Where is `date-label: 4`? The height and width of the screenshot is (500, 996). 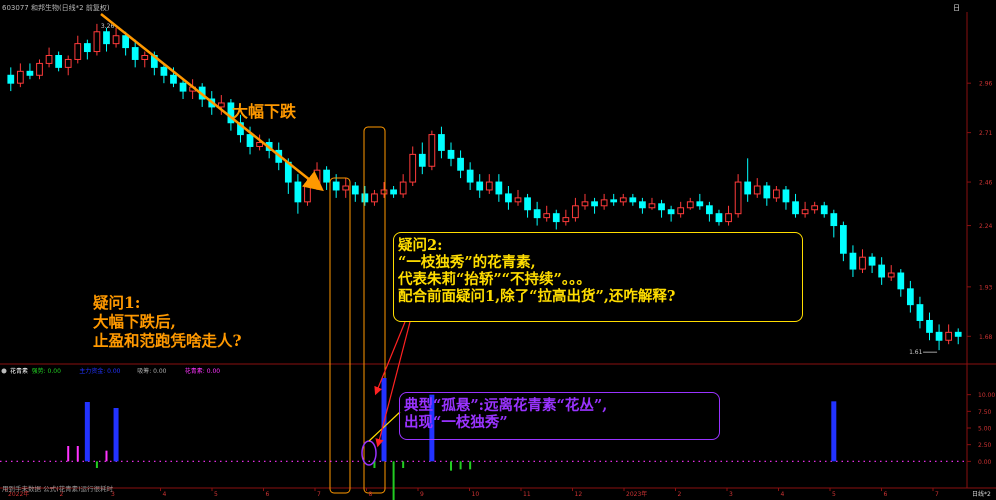 date-label: 4 is located at coordinates (165, 494).